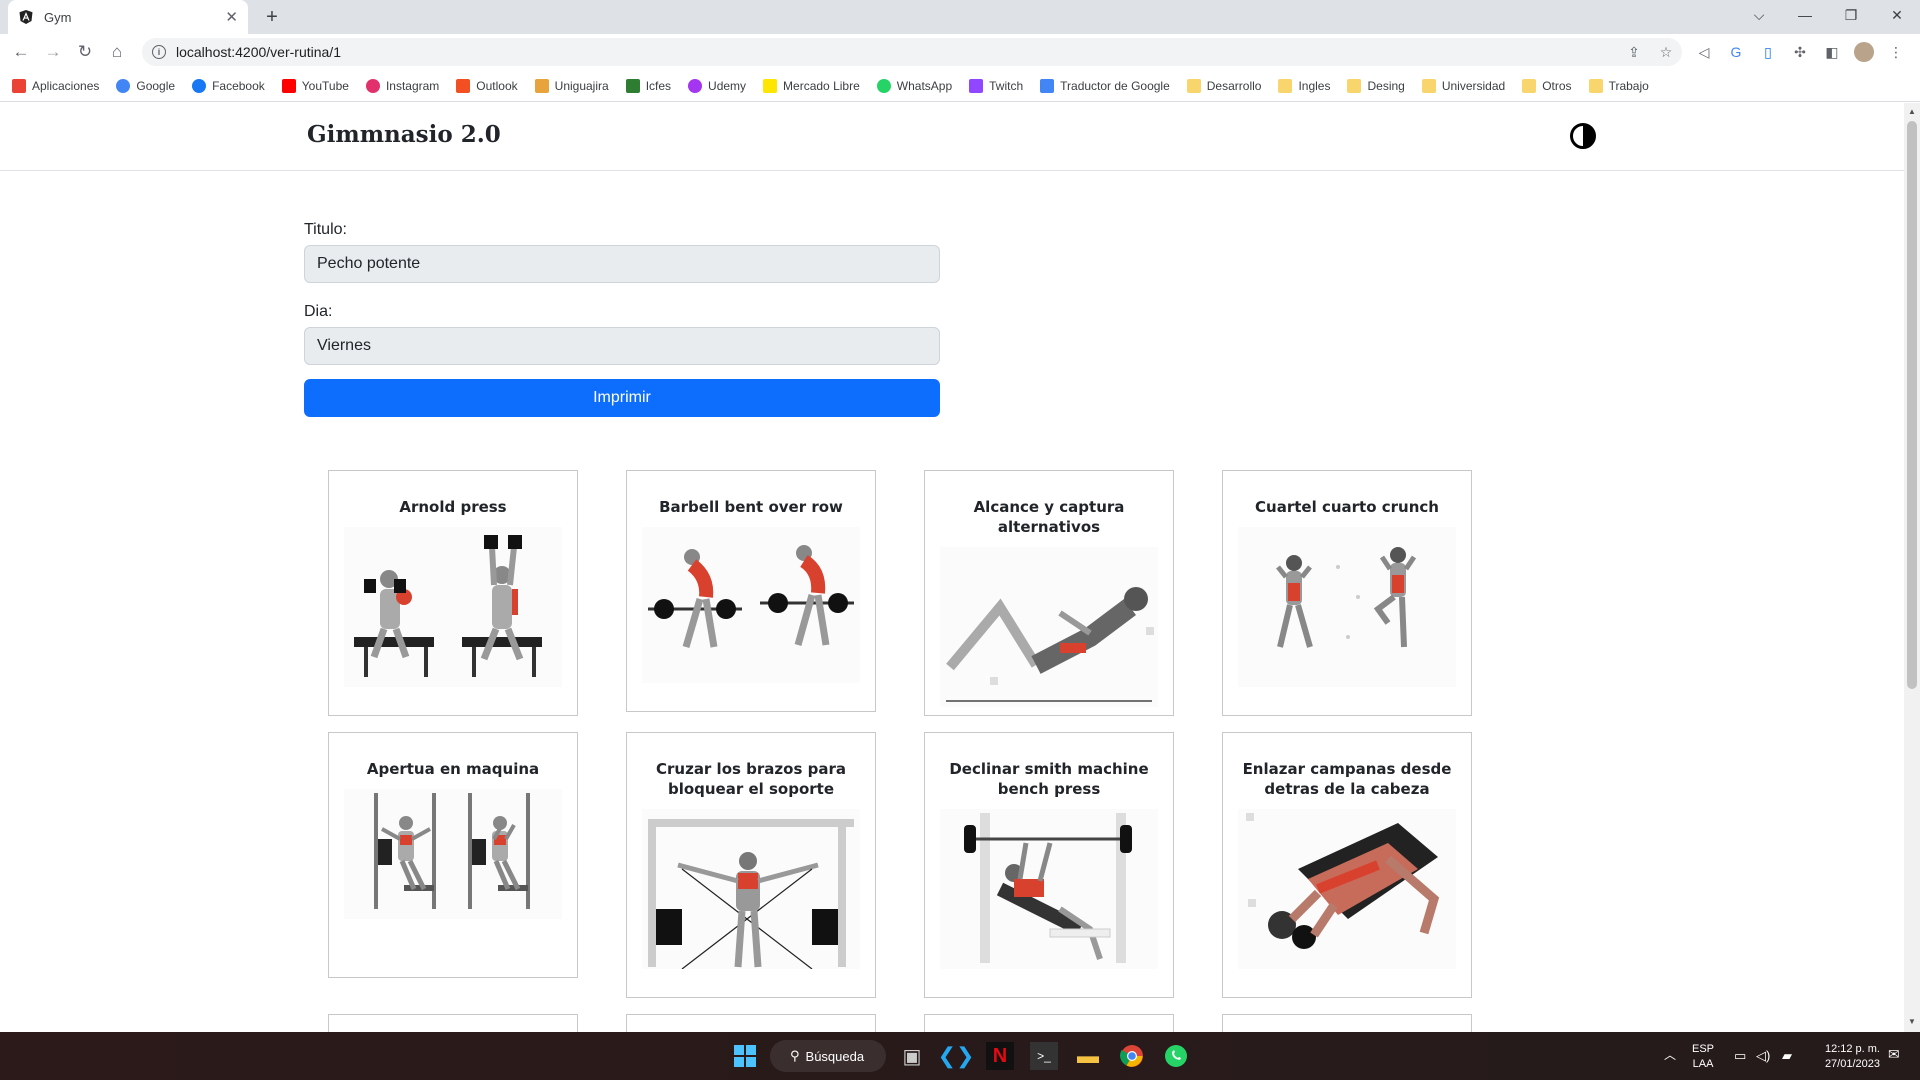  What do you see at coordinates (1049, 517) in the screenshot?
I see `exercise-title: Alcance y captura alternativos` at bounding box center [1049, 517].